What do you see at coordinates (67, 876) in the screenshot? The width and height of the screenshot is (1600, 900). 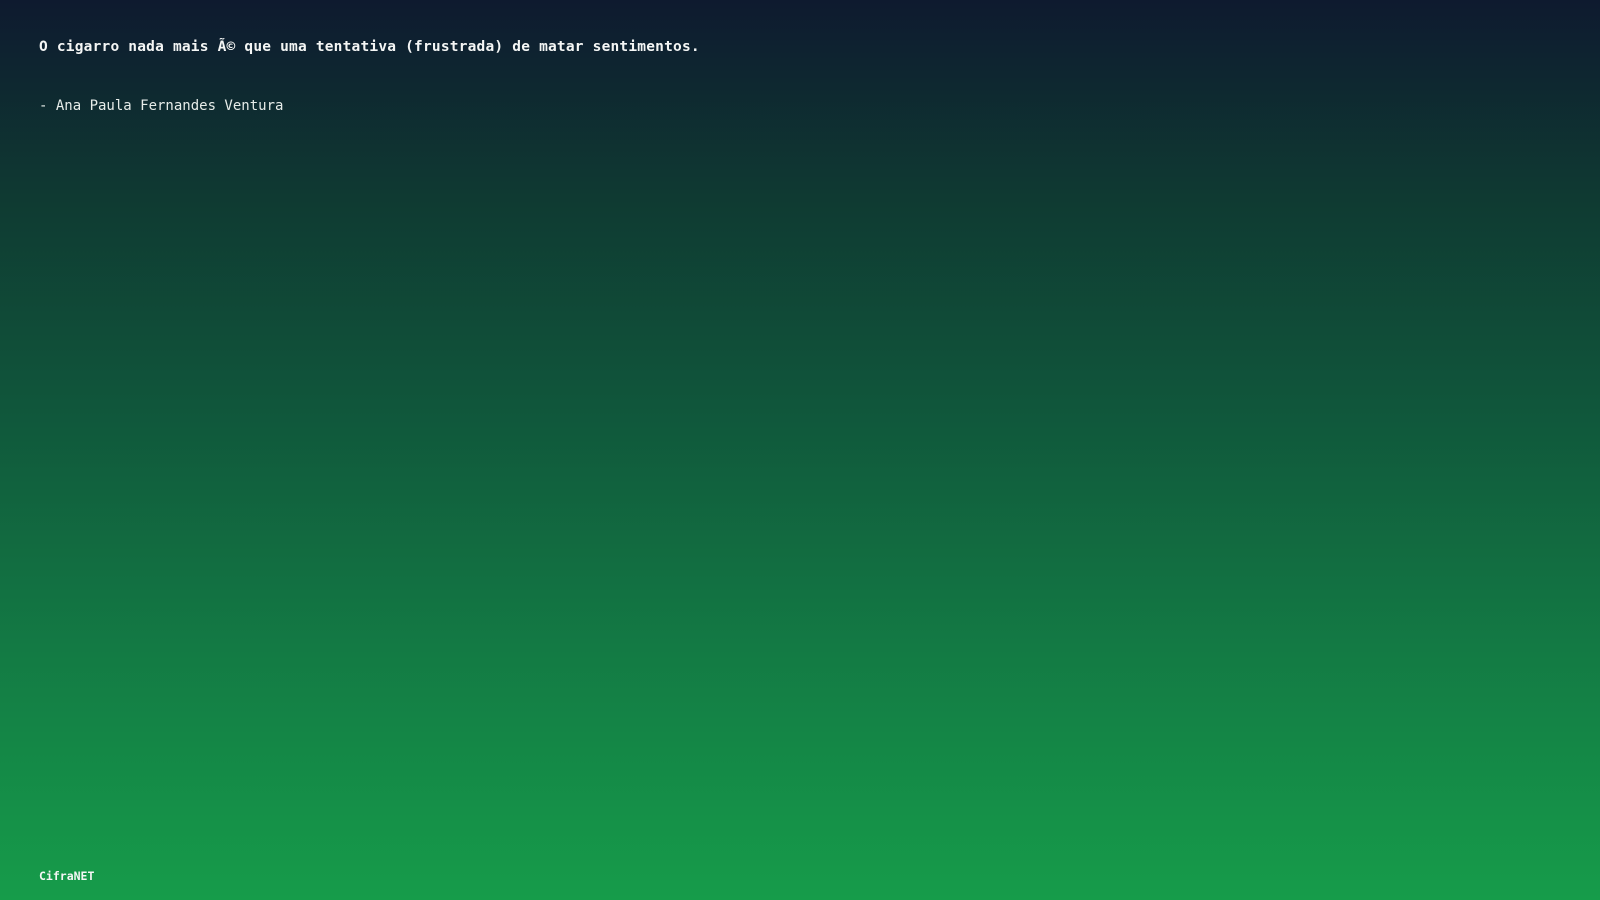 I see `brand-label: CifraNET` at bounding box center [67, 876].